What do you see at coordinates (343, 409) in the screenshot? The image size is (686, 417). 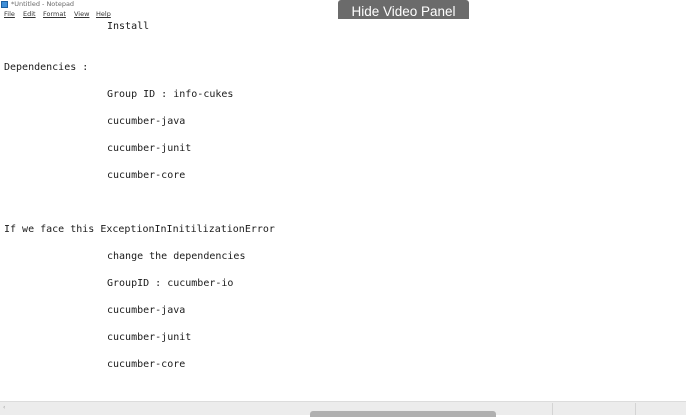 I see `horizontal-scrollbar: ‹` at bounding box center [343, 409].